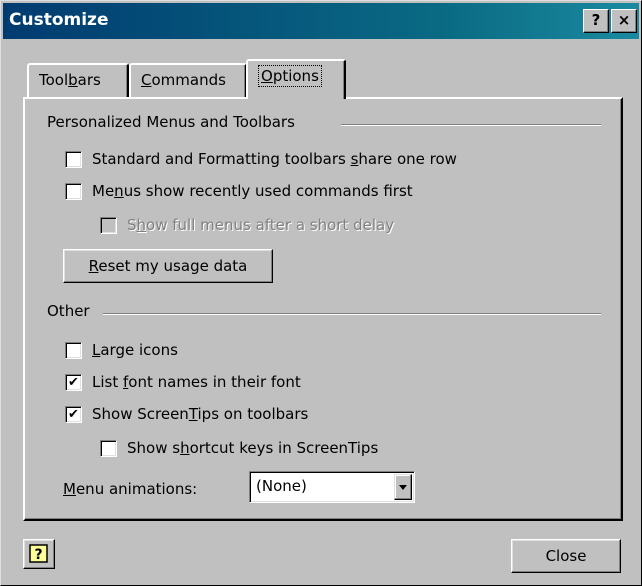  I want to click on help-icon: ?, so click(38, 553).